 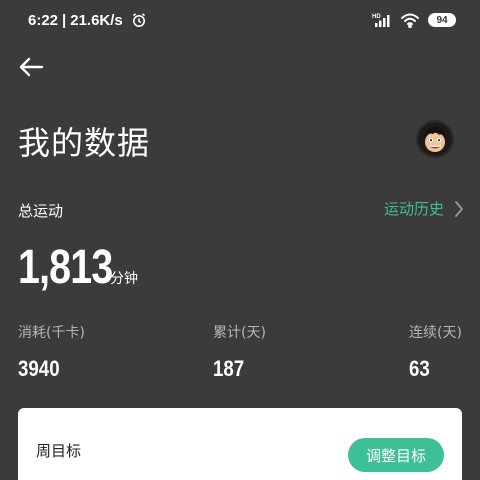 What do you see at coordinates (39, 368) in the screenshot?
I see `stat-calories-value: 3940` at bounding box center [39, 368].